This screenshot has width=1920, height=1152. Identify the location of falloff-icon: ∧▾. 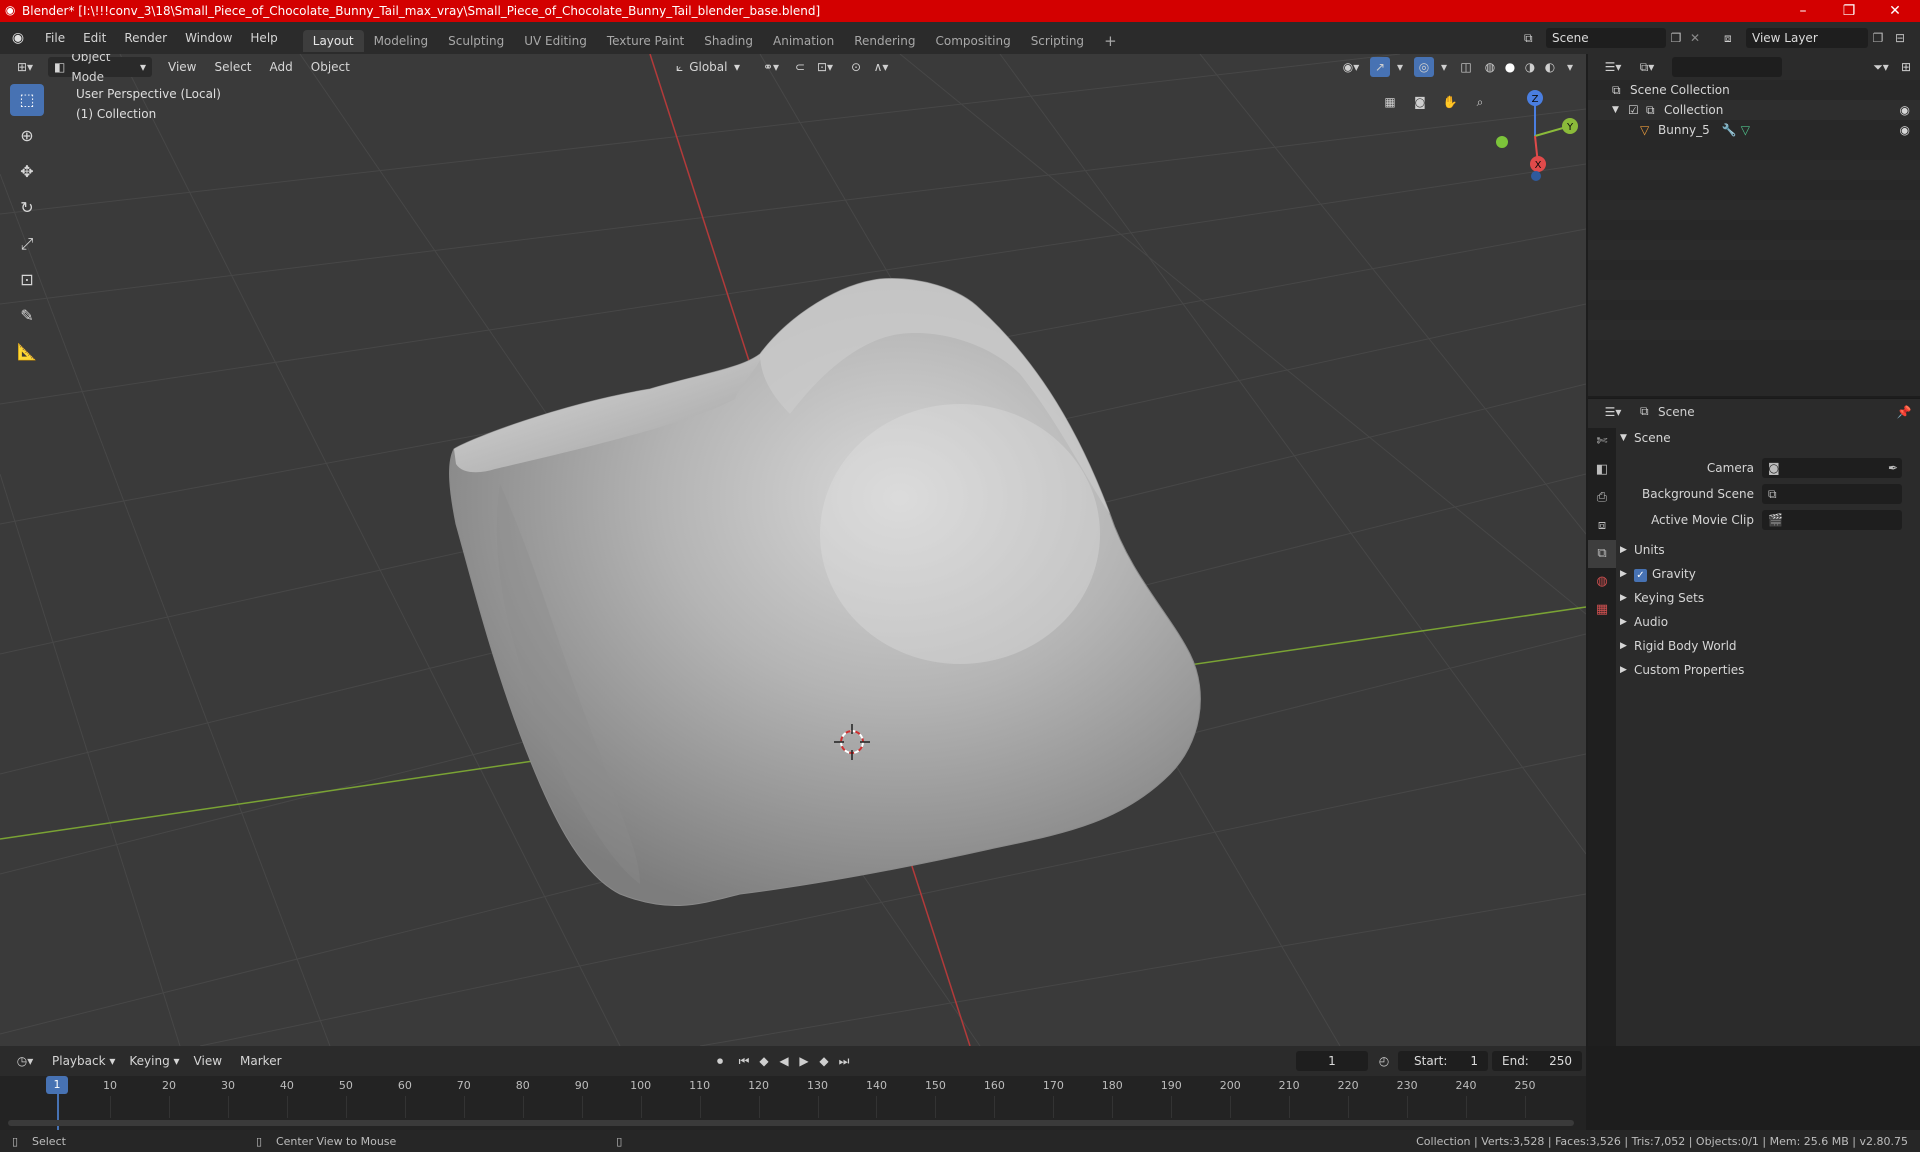
(881, 67).